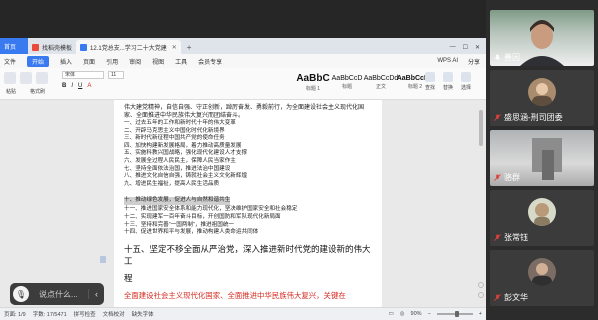 This screenshot has width=598, height=320. Describe the element at coordinates (512, 57) in the screenshot. I see `participant-name: 善因` at that location.